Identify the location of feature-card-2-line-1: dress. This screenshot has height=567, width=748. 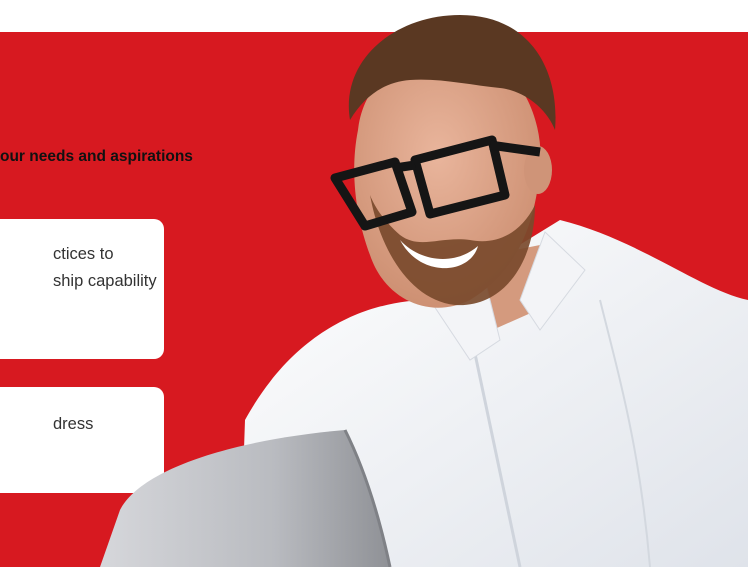
(73, 424).